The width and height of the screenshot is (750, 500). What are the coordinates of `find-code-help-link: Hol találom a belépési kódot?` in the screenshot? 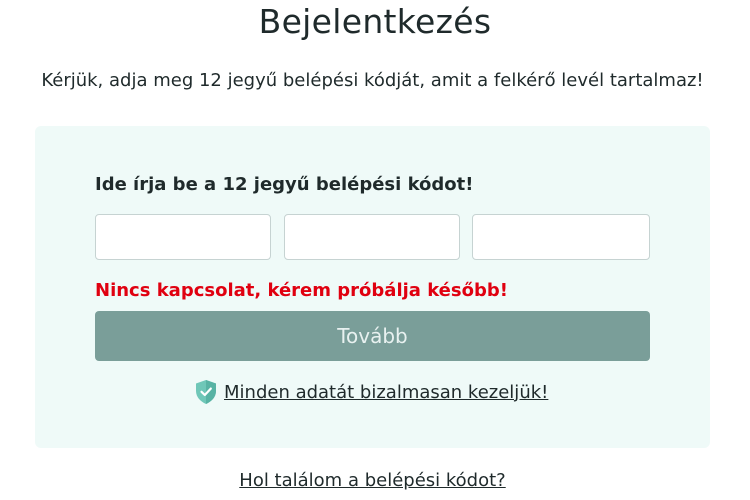 It's located at (372, 480).